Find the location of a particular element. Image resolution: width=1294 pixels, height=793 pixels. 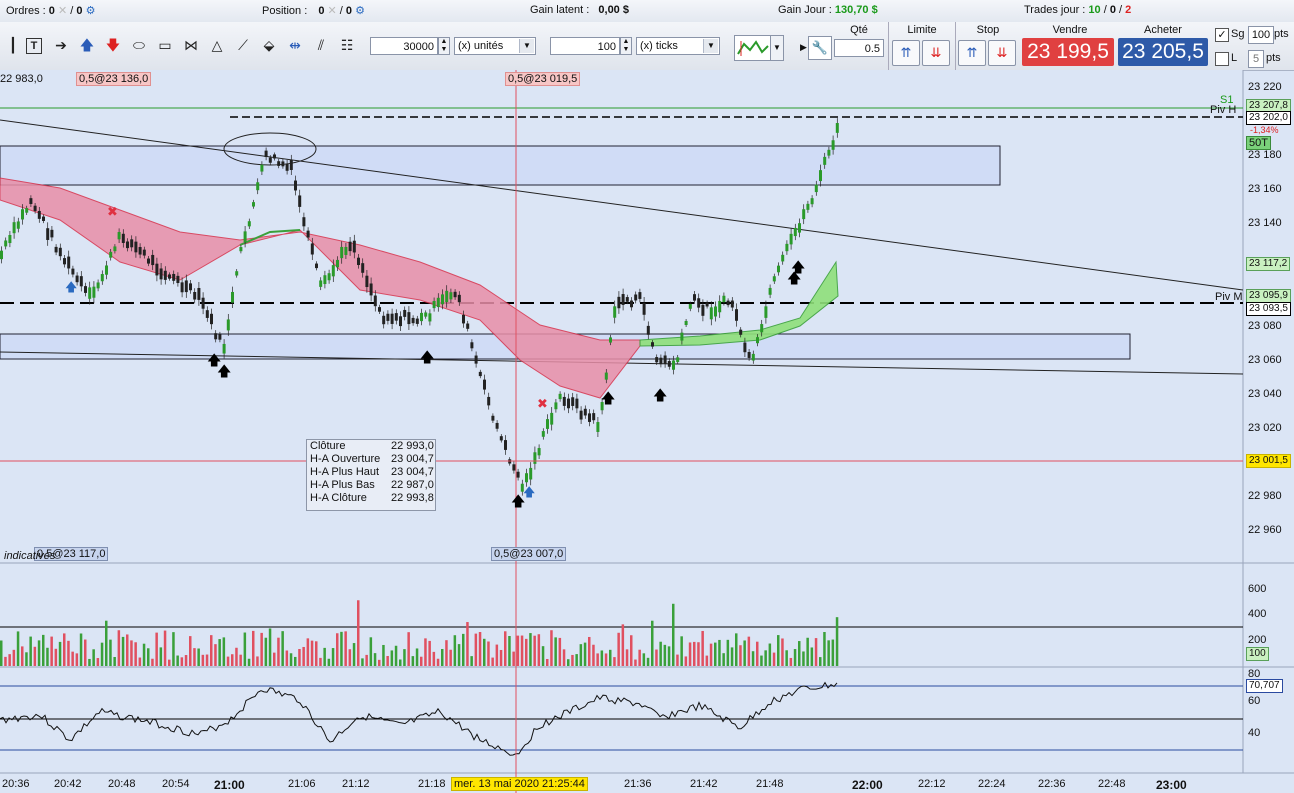

order-marker-top-left: 0,5@23 136,0 is located at coordinates (114, 79).